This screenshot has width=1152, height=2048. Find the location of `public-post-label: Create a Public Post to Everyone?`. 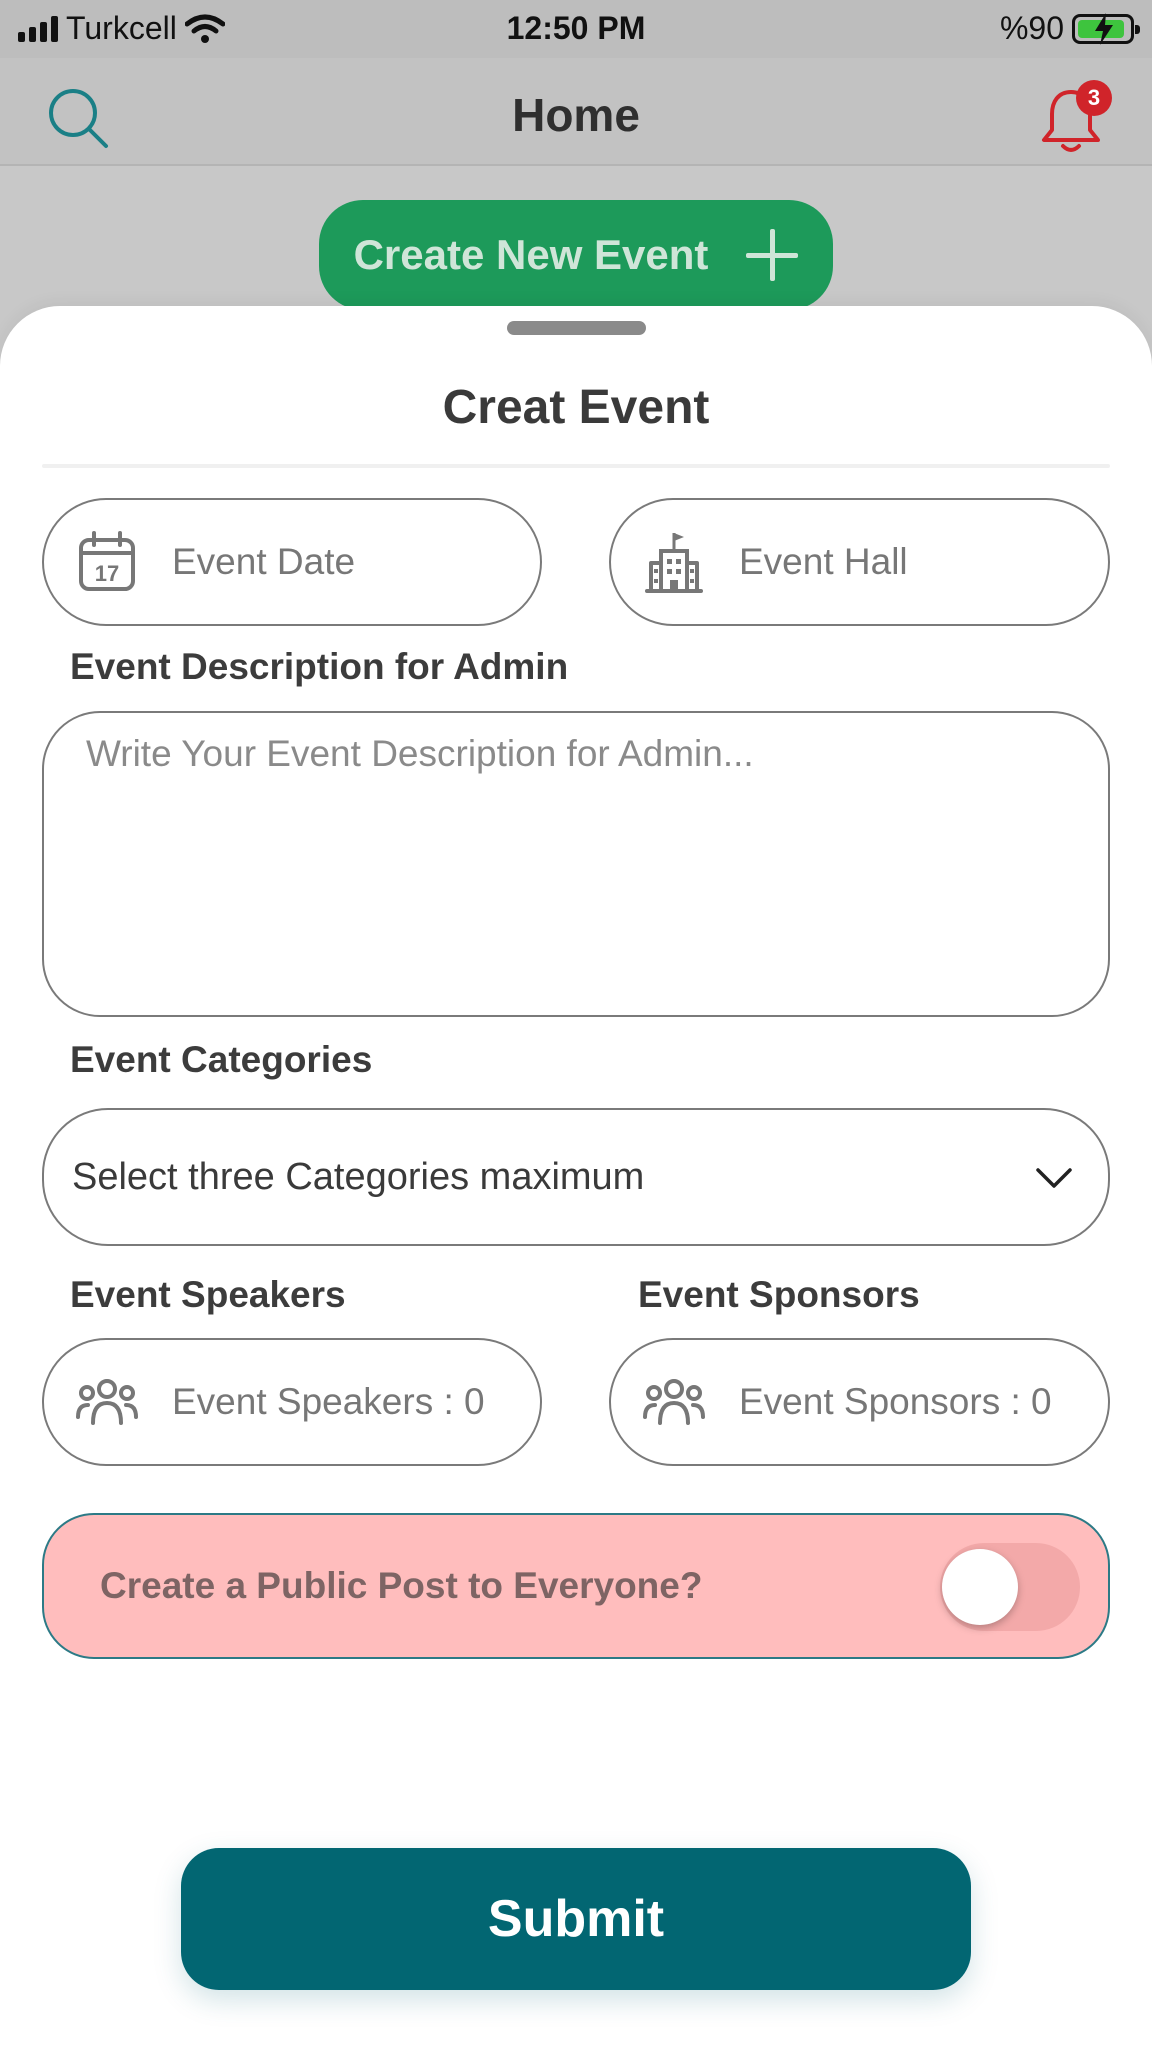

public-post-label: Create a Public Post to Everyone? is located at coordinates (401, 1585).